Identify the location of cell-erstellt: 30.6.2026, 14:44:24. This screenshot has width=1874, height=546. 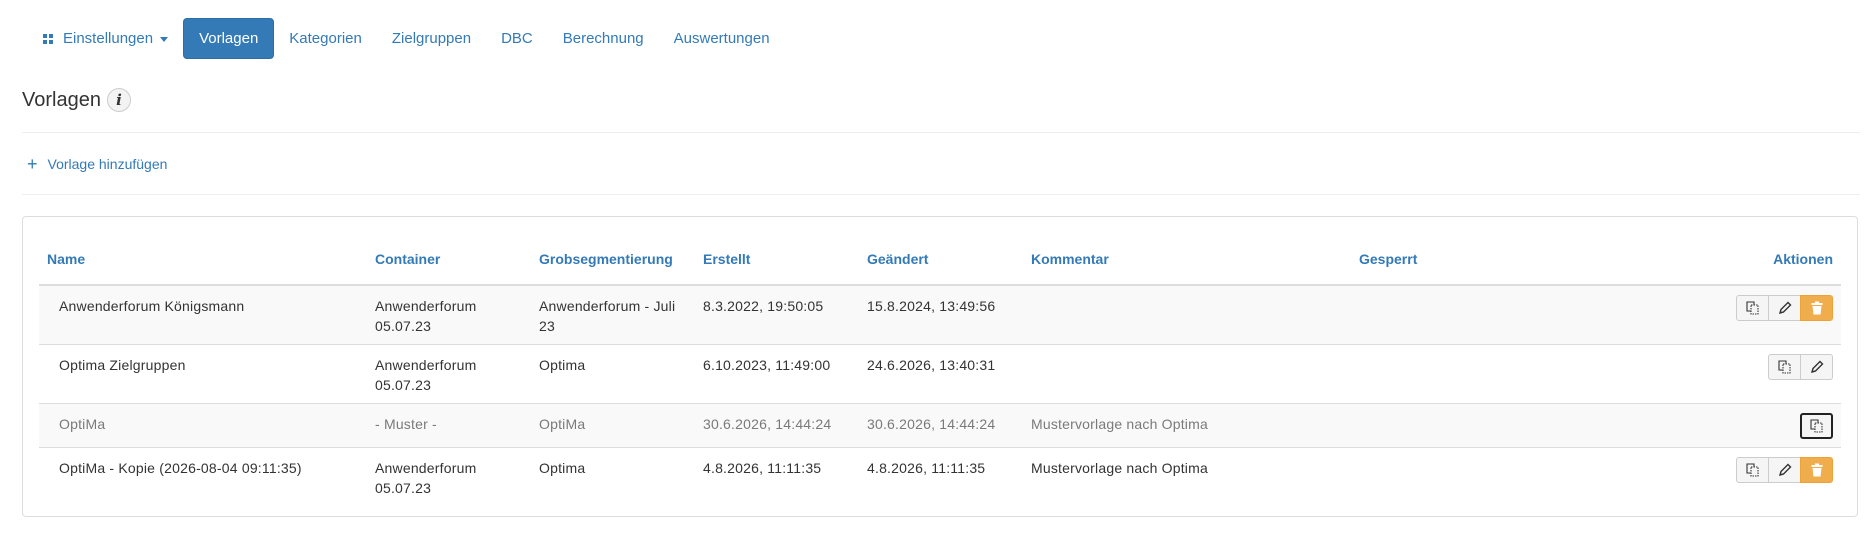
(777, 425).